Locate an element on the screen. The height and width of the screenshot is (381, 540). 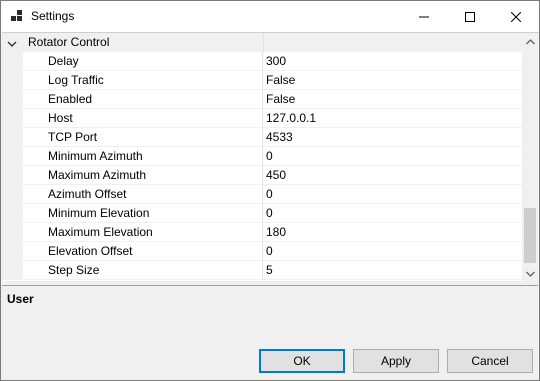
property-name: Enabled is located at coordinates (143, 99).